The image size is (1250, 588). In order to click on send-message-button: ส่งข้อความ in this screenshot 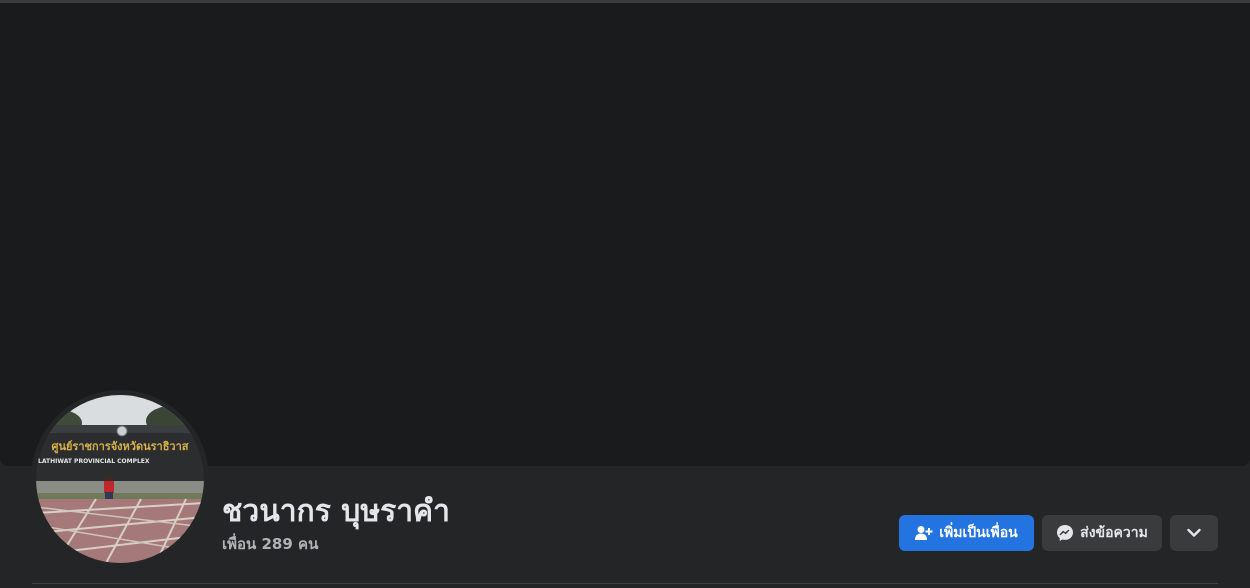, I will do `click(1102, 533)`.